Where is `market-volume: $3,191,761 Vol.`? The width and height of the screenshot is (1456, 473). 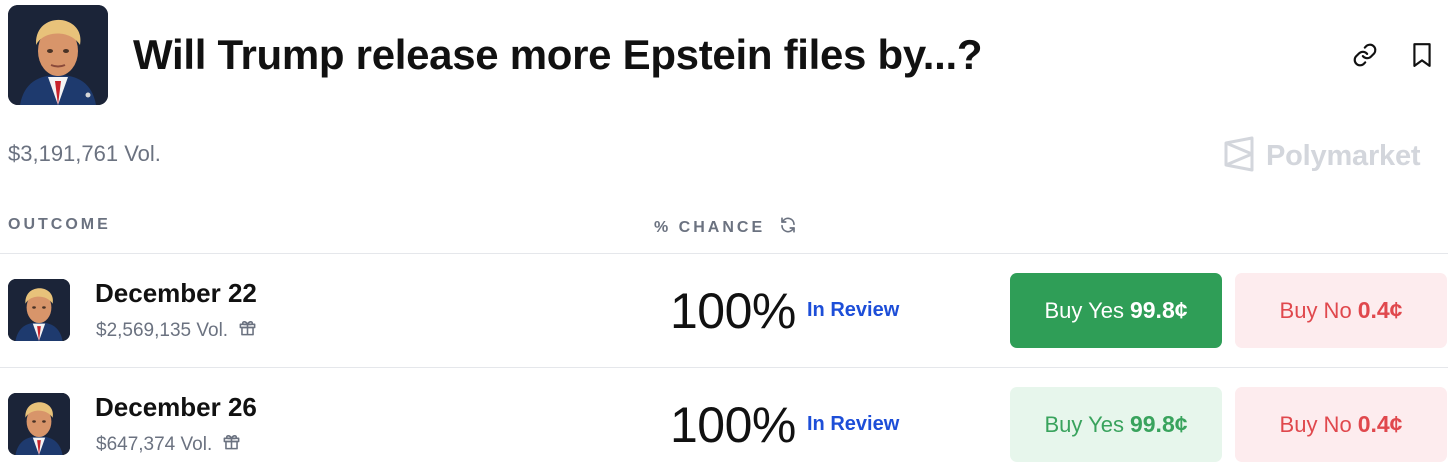
market-volume: $3,191,761 Vol. is located at coordinates (84, 153).